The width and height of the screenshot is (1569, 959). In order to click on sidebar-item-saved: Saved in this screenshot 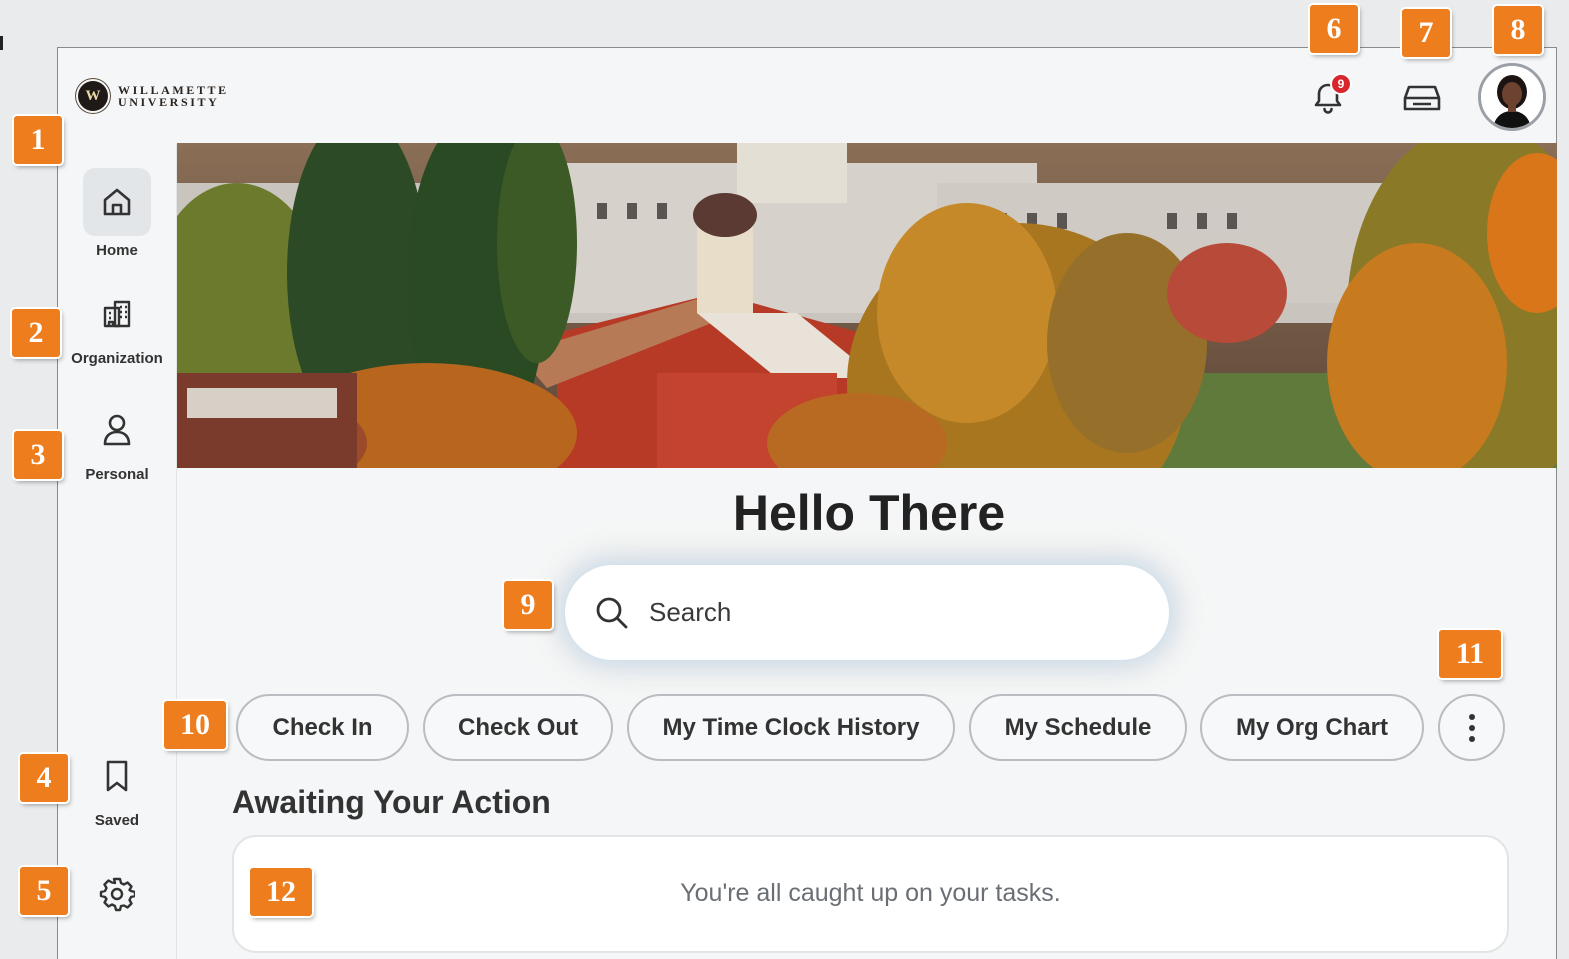, I will do `click(117, 787)`.